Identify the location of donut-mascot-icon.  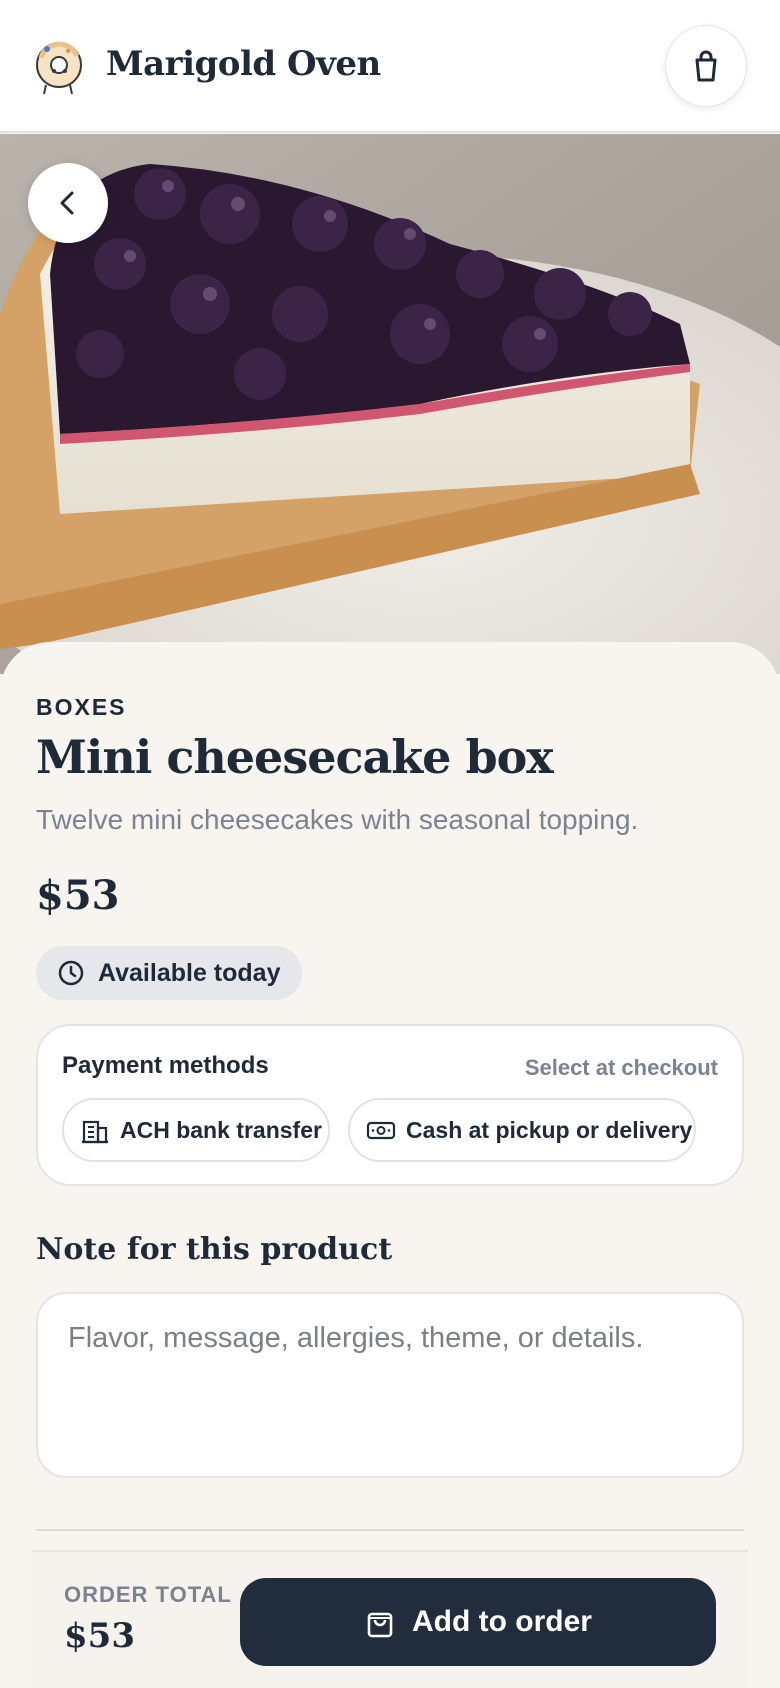
(60, 67).